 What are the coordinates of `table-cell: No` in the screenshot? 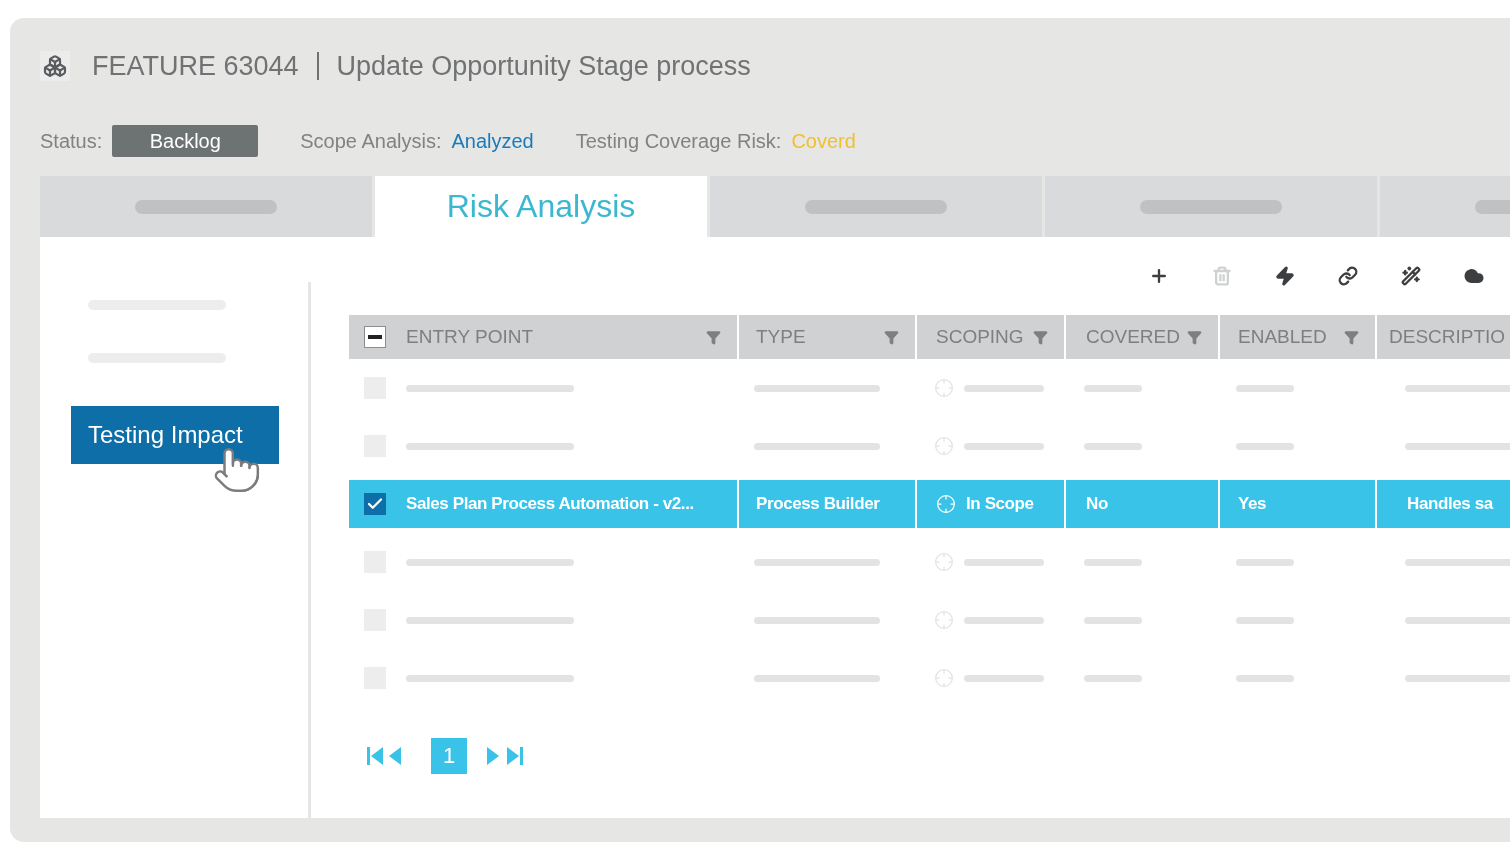 It's located at (1097, 504).